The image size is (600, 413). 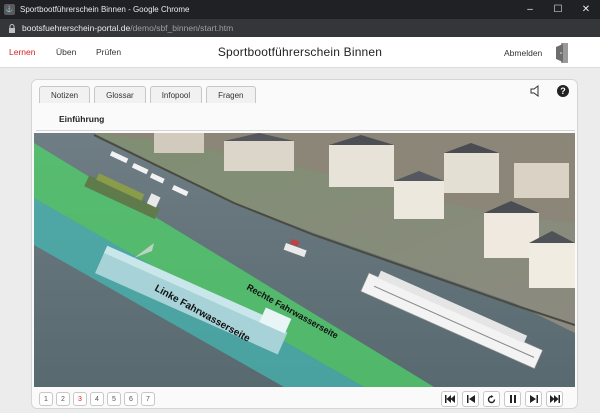 What do you see at coordinates (530, 9) in the screenshot?
I see `minimize-icon: –` at bounding box center [530, 9].